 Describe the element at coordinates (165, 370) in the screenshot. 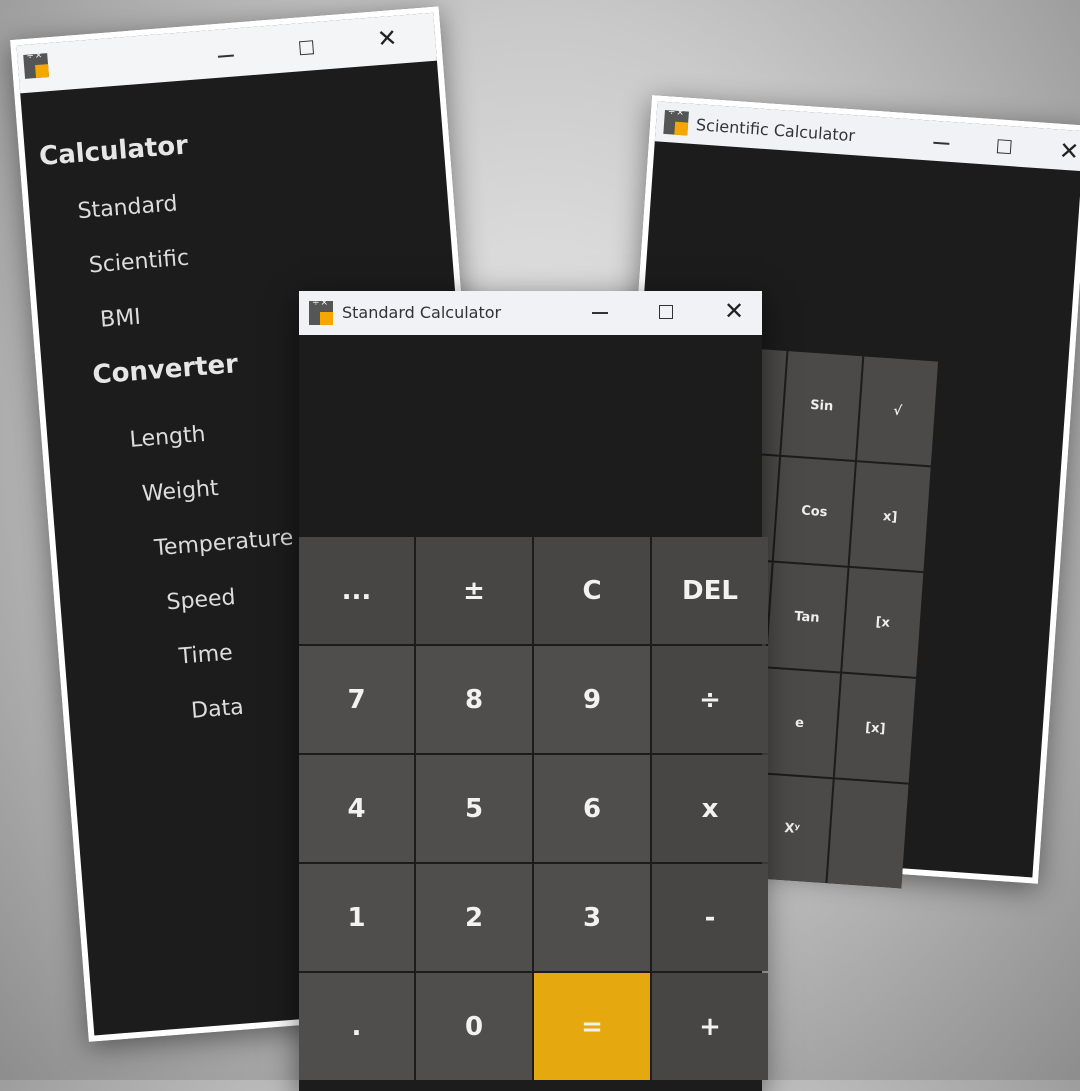

I see `nav-heading-converter: Converter` at that location.